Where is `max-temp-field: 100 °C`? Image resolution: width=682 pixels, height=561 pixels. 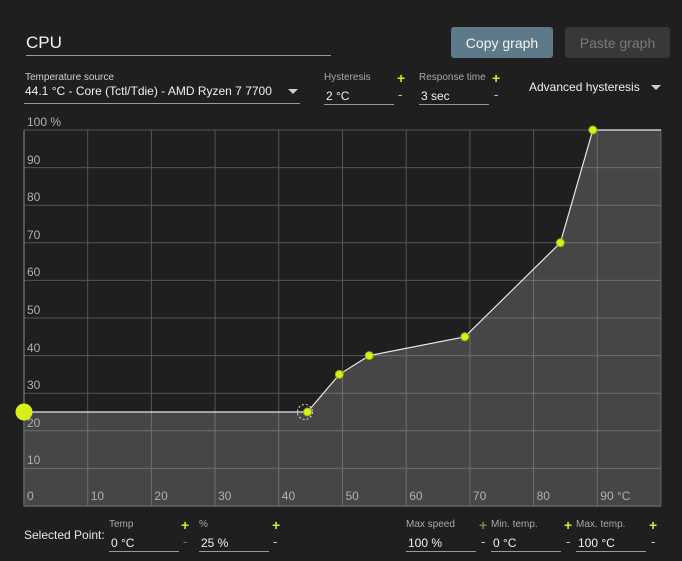 max-temp-field: 100 °C is located at coordinates (611, 542).